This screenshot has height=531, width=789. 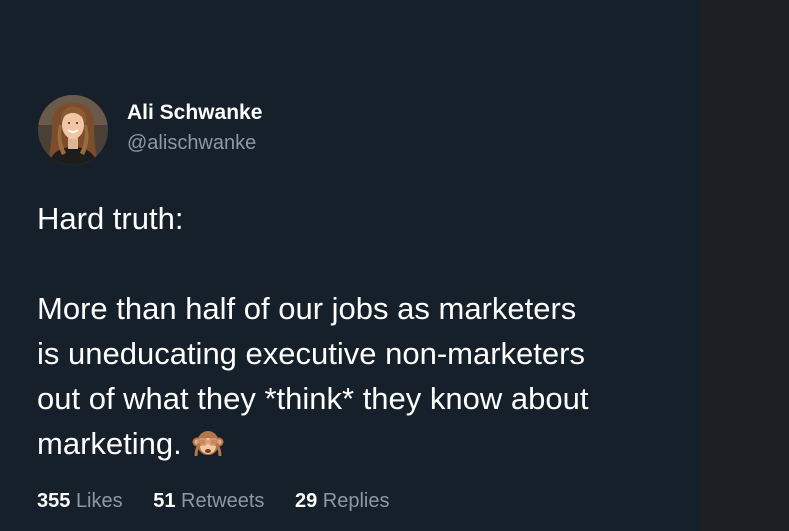 I want to click on tweet-text-line: More than half of our jobs as marketers, so click(x=307, y=308).